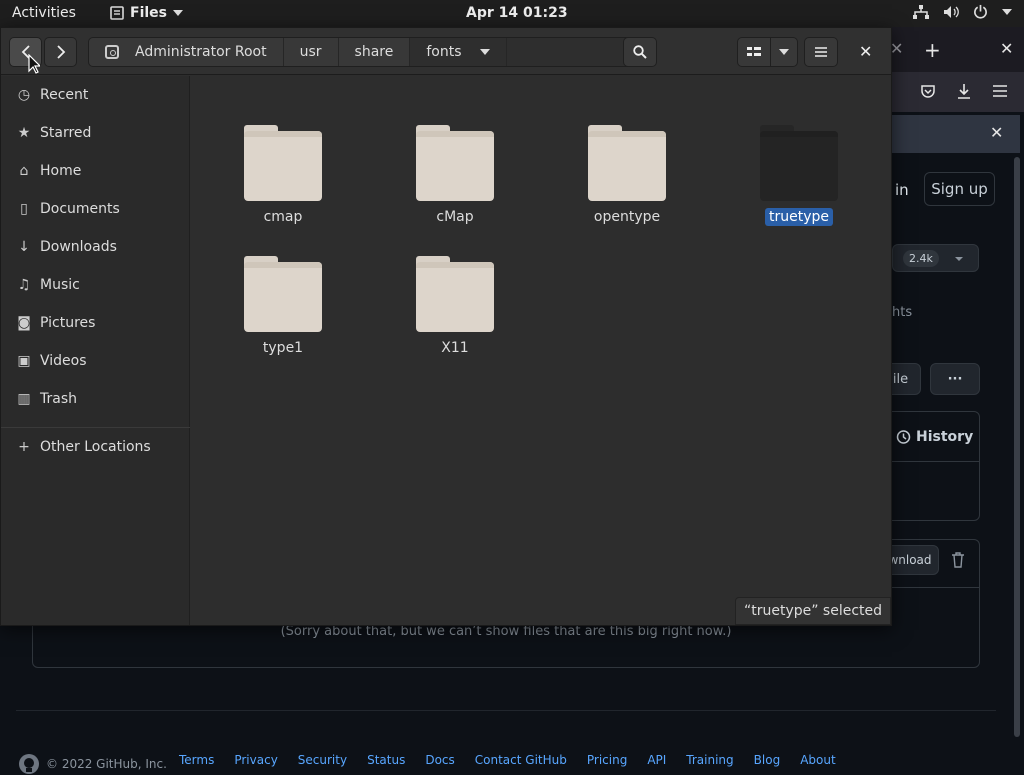  Describe the element at coordinates (607, 760) in the screenshot. I see `footer-link-pricing: Pricing` at that location.